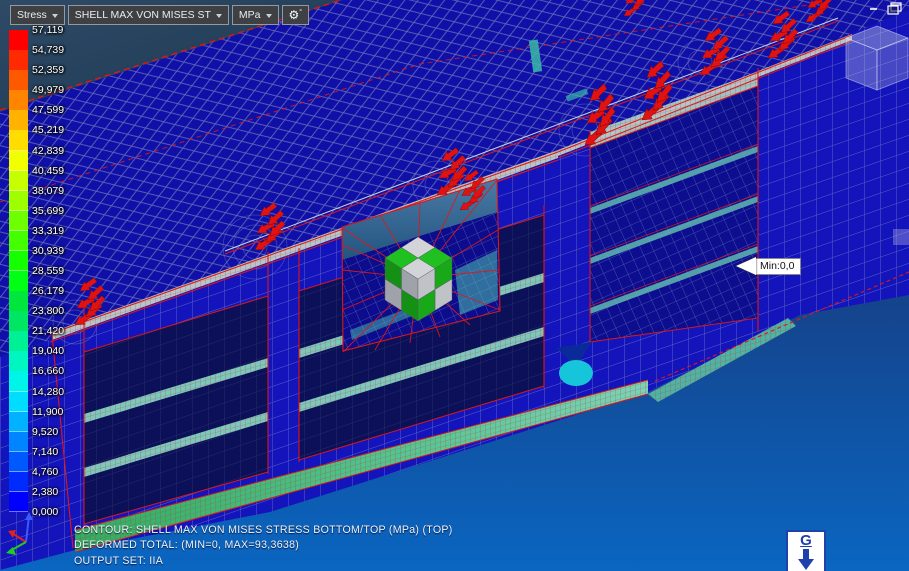 The image size is (909, 571). I want to click on result-category-dropdown: Stress, so click(37, 15).